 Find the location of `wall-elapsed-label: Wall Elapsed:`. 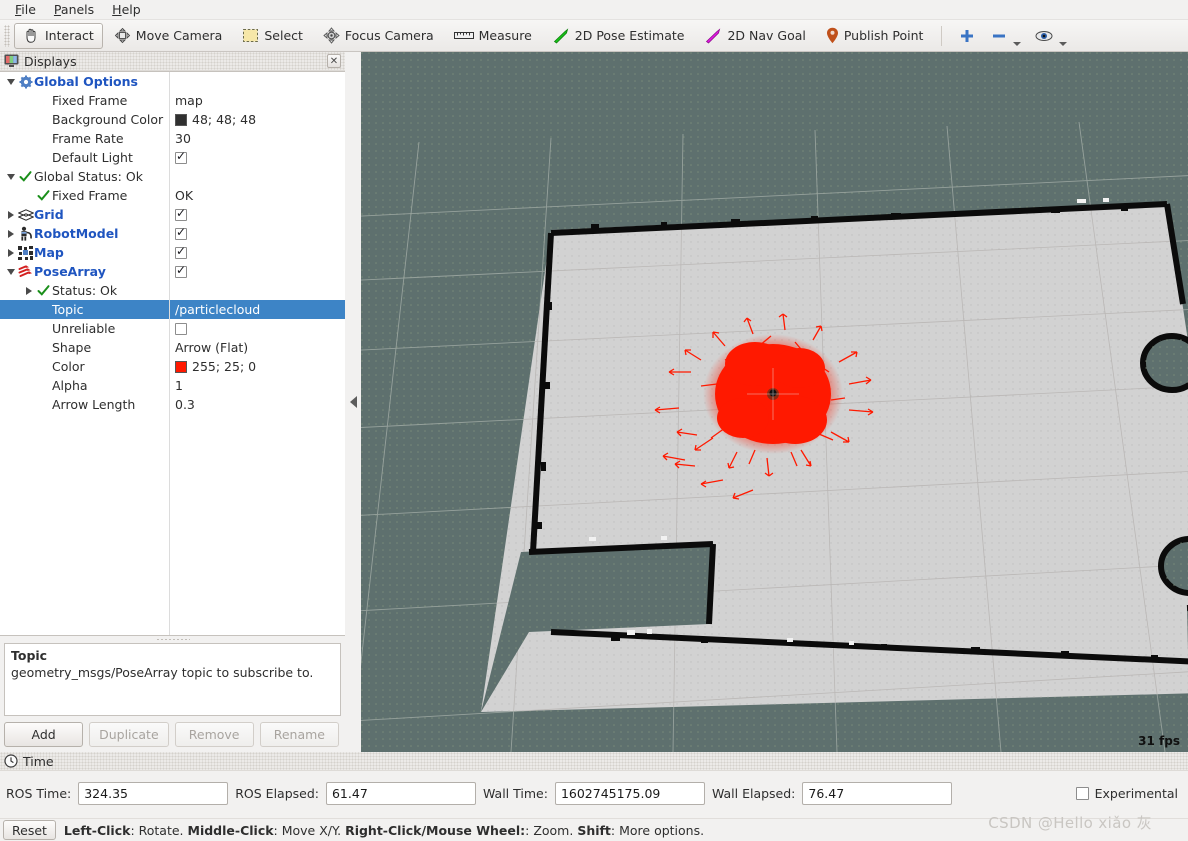

wall-elapsed-label: Wall Elapsed: is located at coordinates (753, 793).